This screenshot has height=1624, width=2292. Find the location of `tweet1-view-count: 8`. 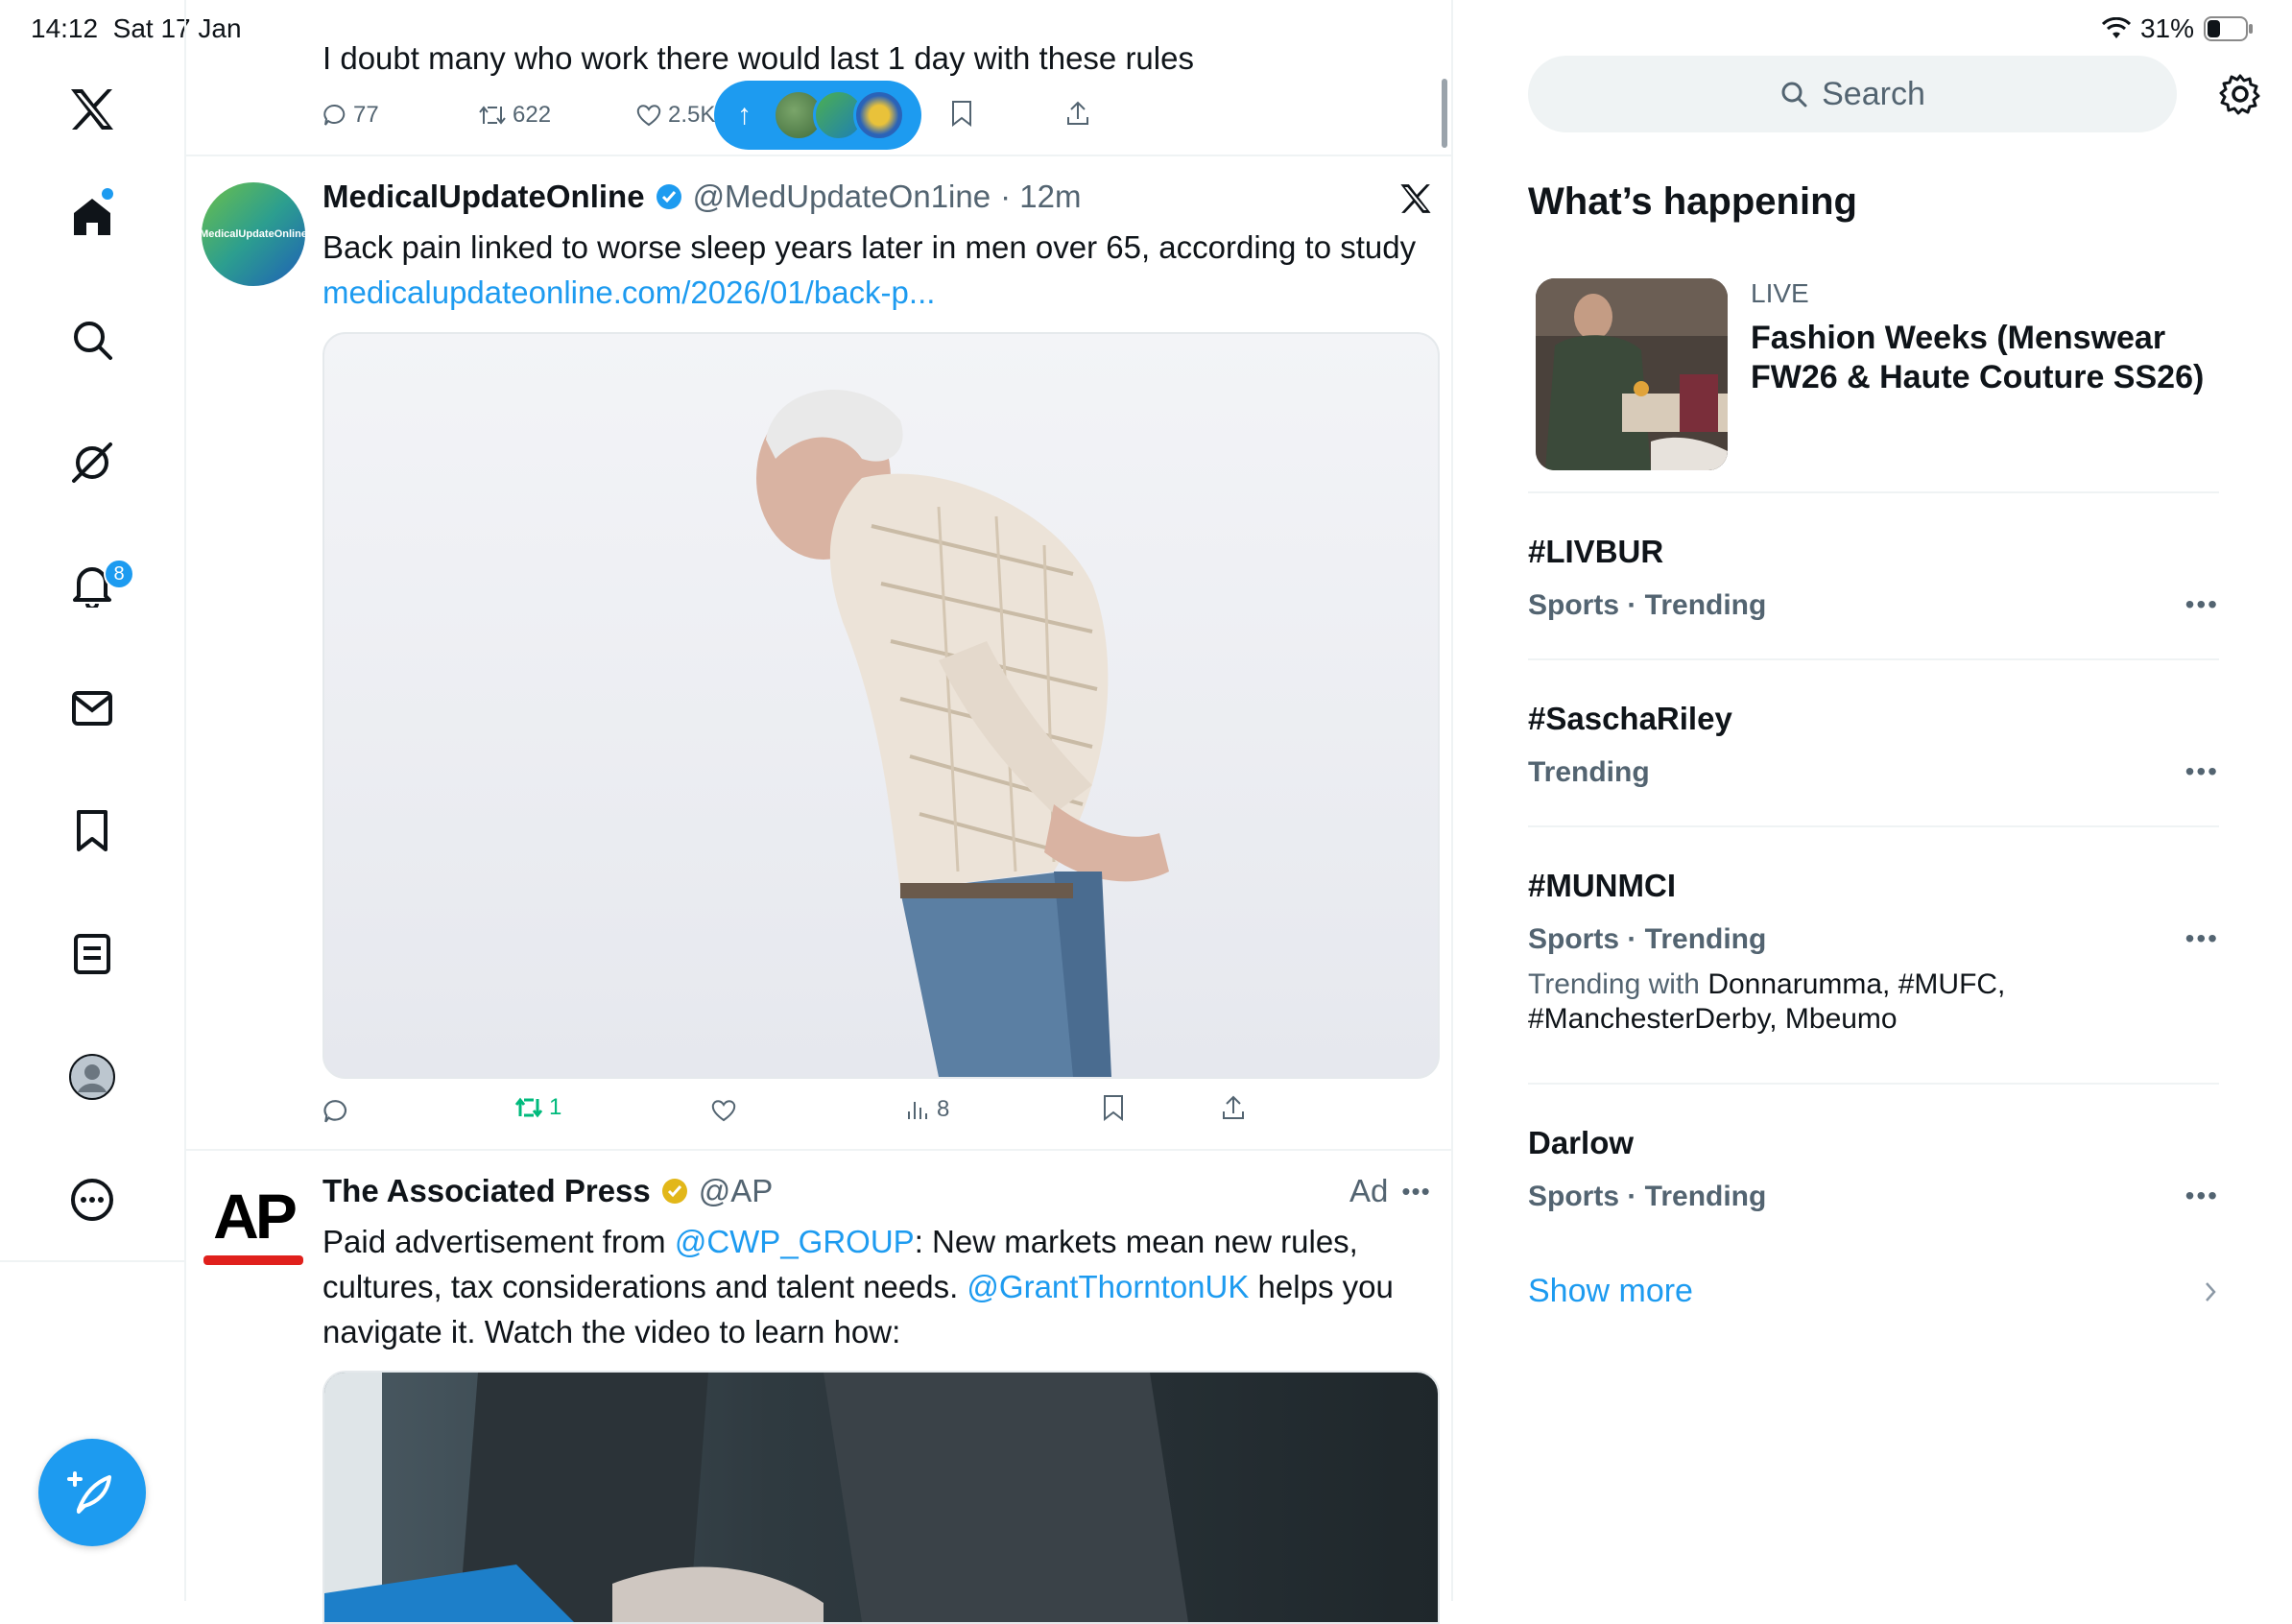

tweet1-view-count: 8 is located at coordinates (944, 1109).